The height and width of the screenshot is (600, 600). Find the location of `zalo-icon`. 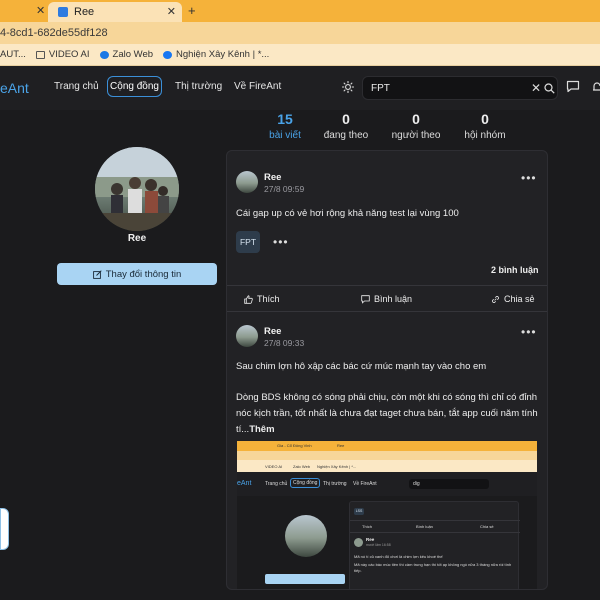

zalo-icon is located at coordinates (104, 54).